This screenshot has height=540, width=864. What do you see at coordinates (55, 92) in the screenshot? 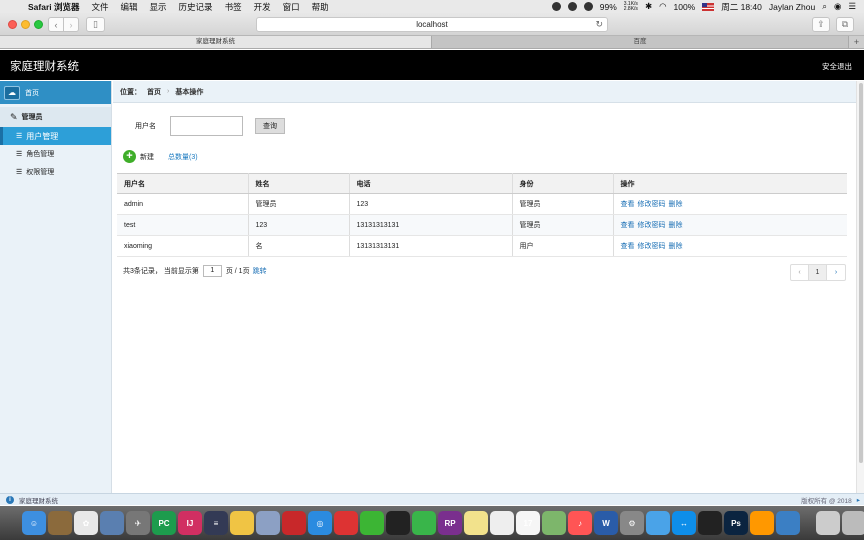
I see `sidebar-home: ☁ 首页` at bounding box center [55, 92].